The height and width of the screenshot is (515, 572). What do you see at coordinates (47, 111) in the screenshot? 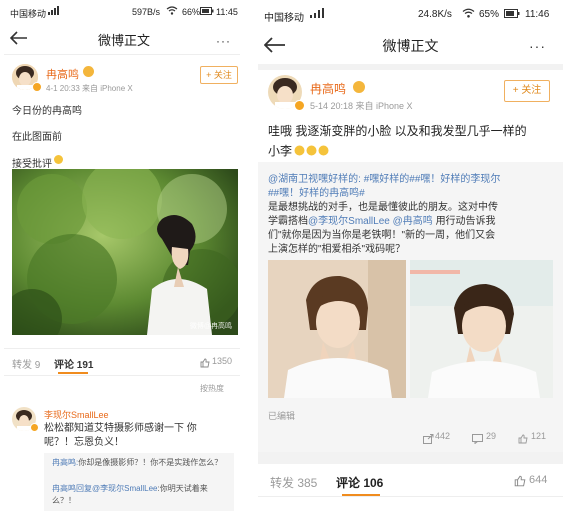
I see `post-line-1: 今日份的冉高鸣` at bounding box center [47, 111].